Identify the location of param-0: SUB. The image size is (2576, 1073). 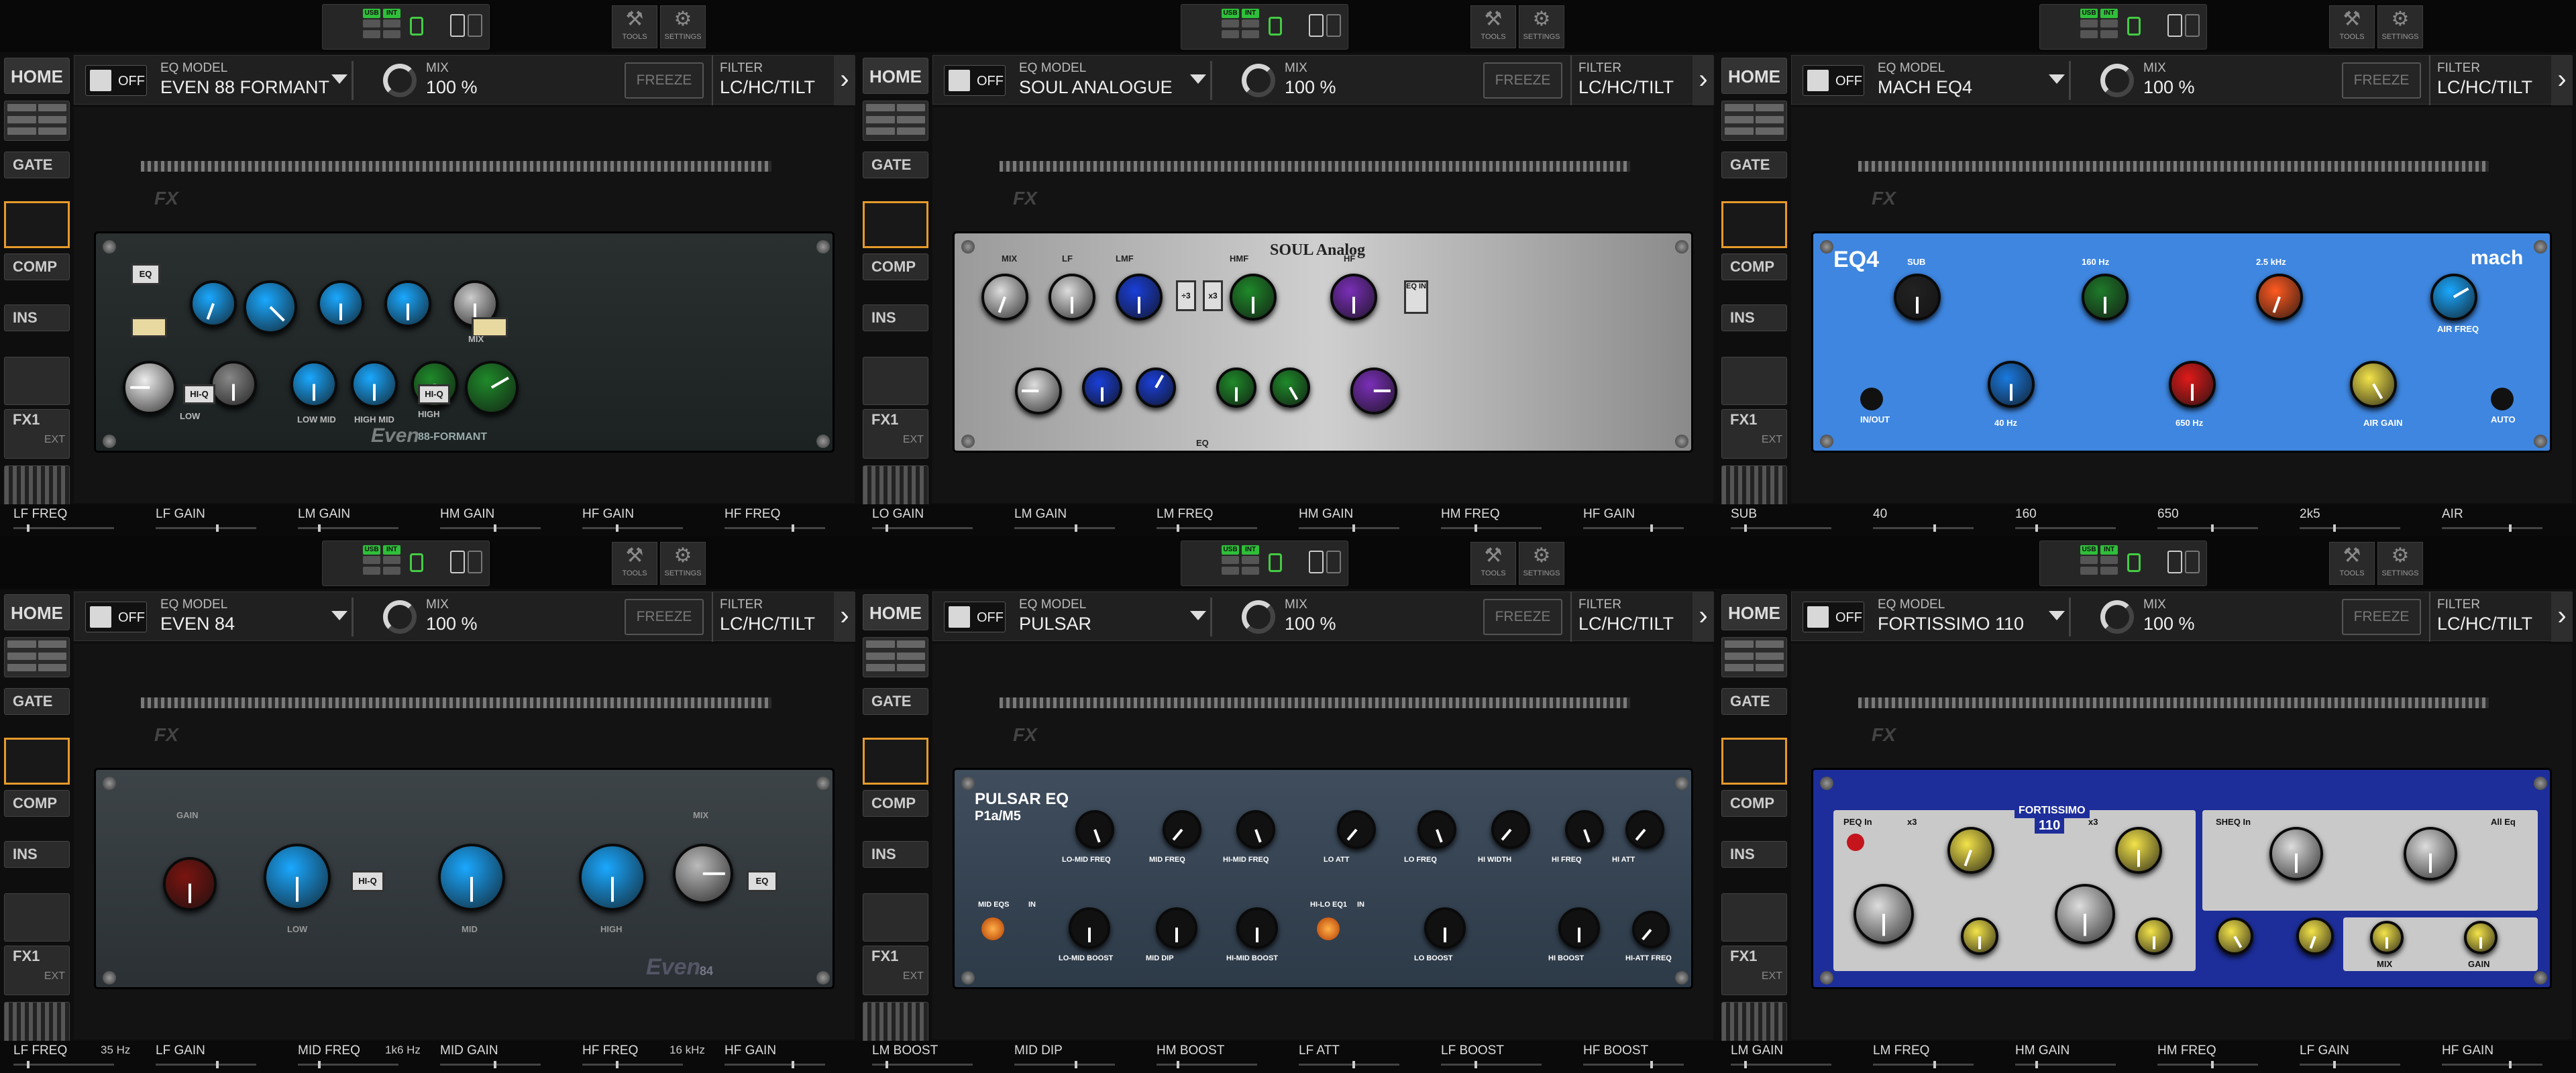
(1798, 521).